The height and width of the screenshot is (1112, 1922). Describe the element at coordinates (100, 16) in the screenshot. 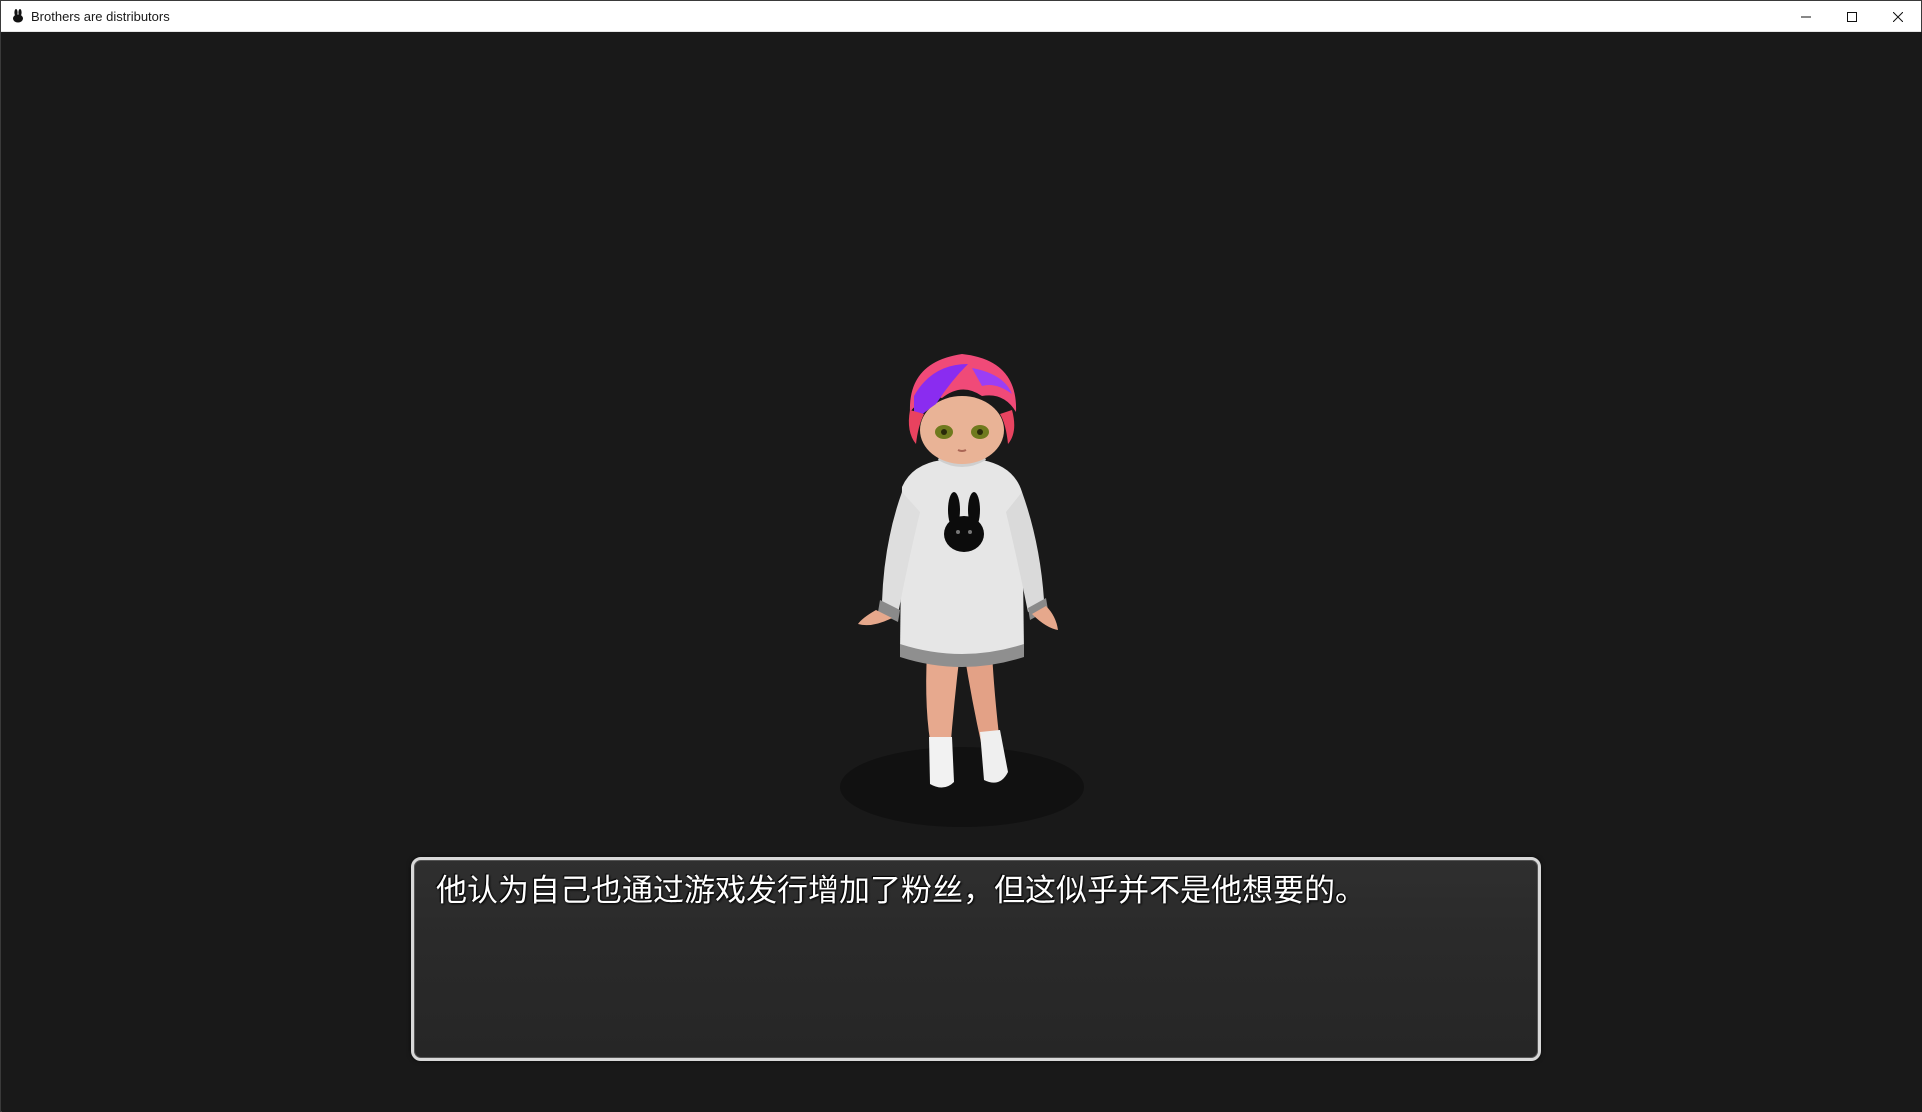

I see `window-title: Brothers are distributors` at that location.